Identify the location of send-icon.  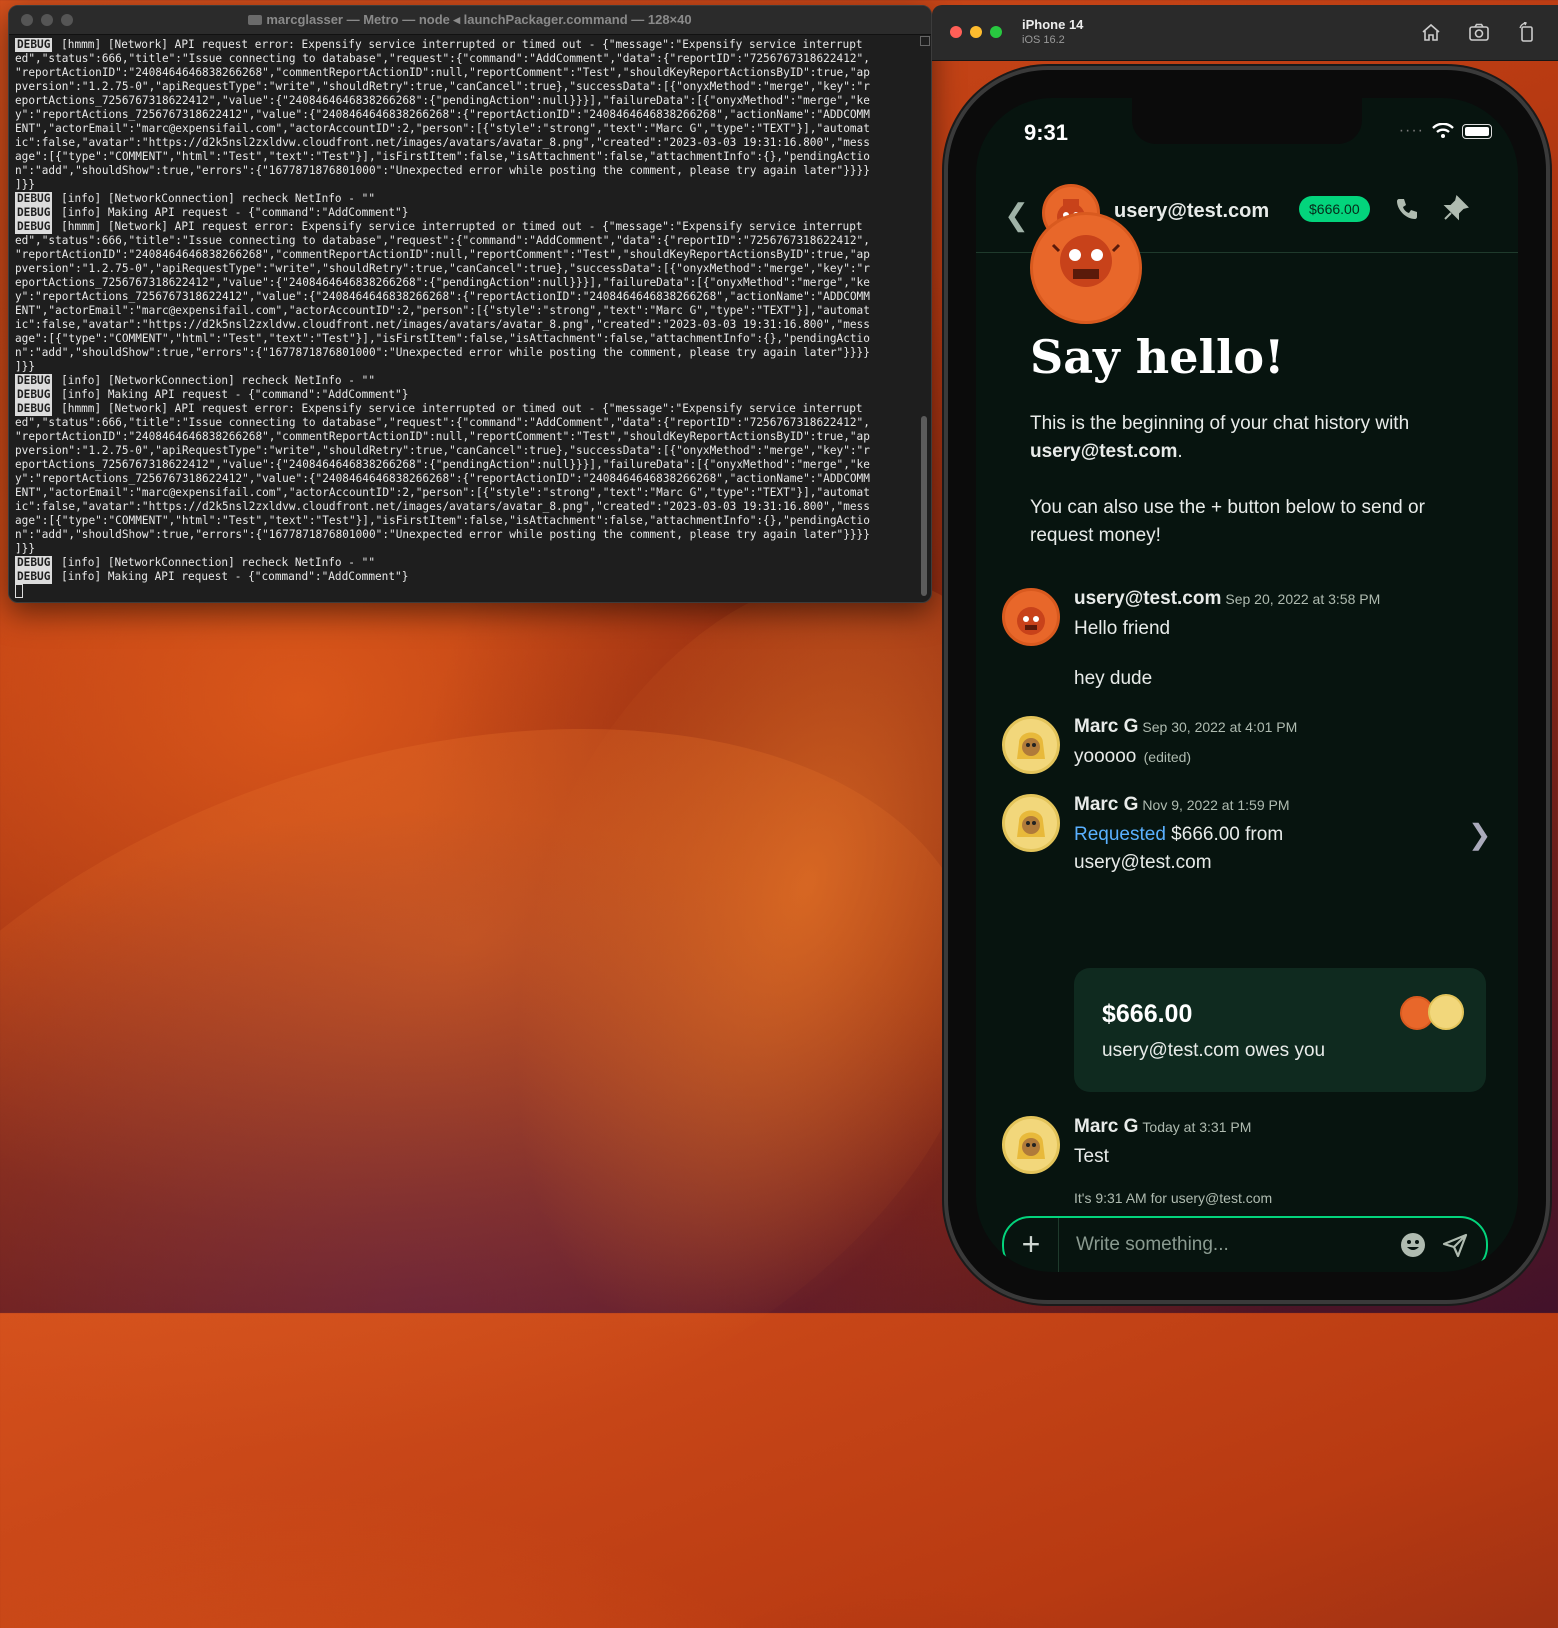
(1455, 1245).